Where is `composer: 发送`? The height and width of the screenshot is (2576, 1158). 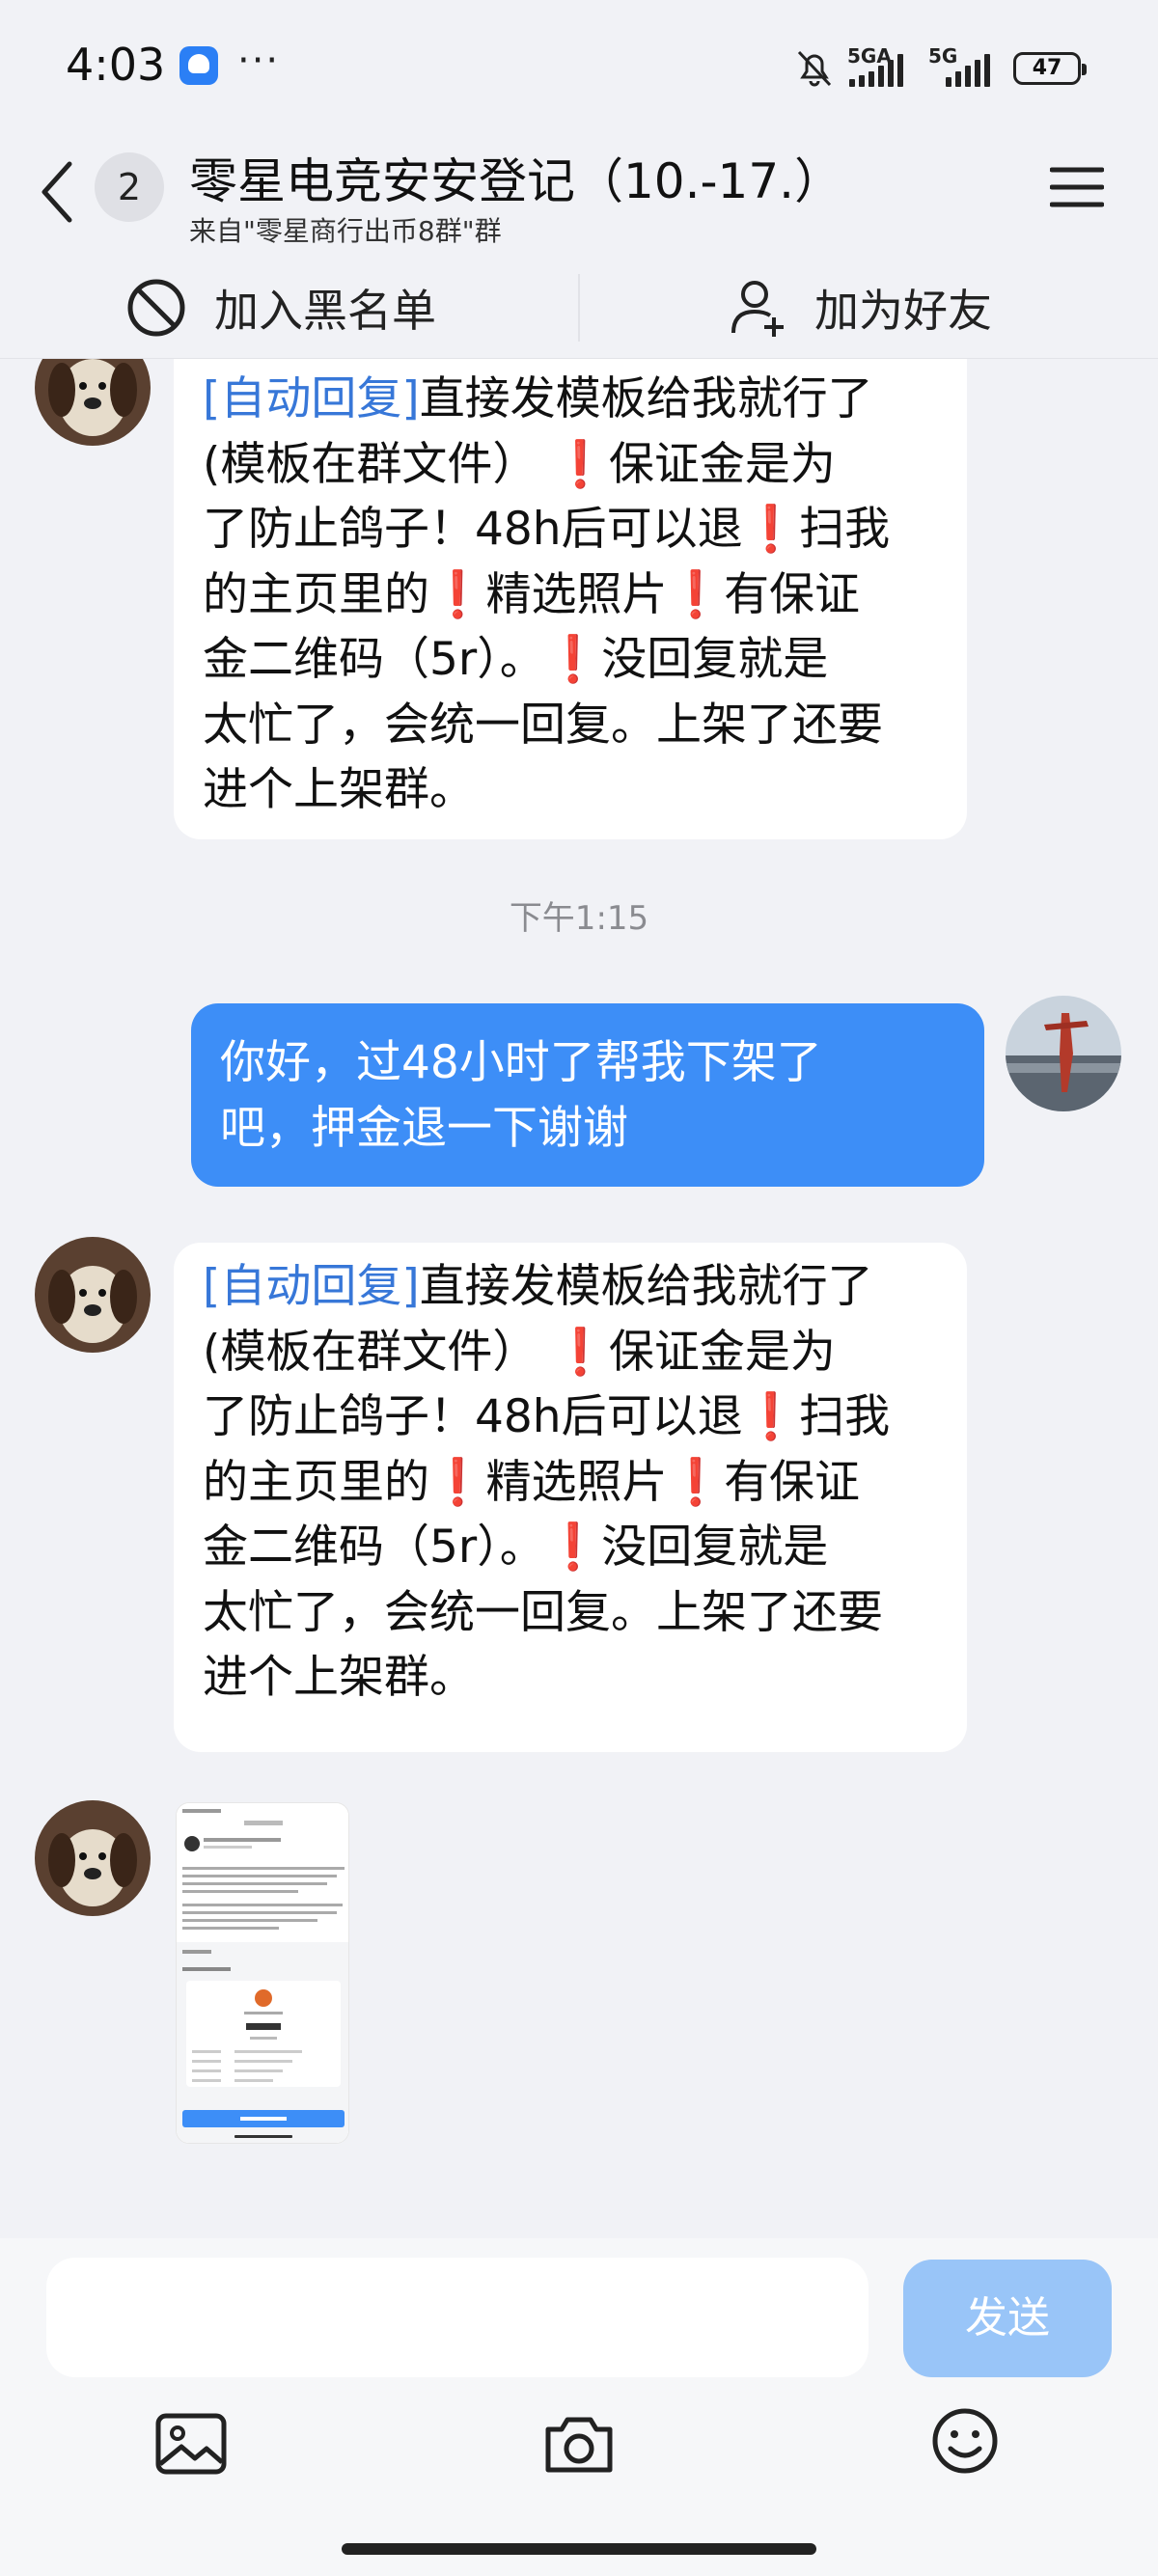
composer: 发送 is located at coordinates (579, 2407).